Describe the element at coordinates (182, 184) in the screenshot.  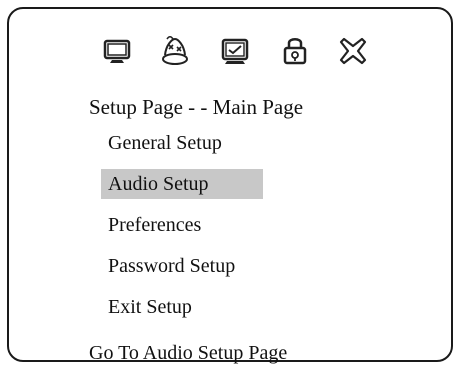
I see `menu-item-audio-setup: Audio Setup` at that location.